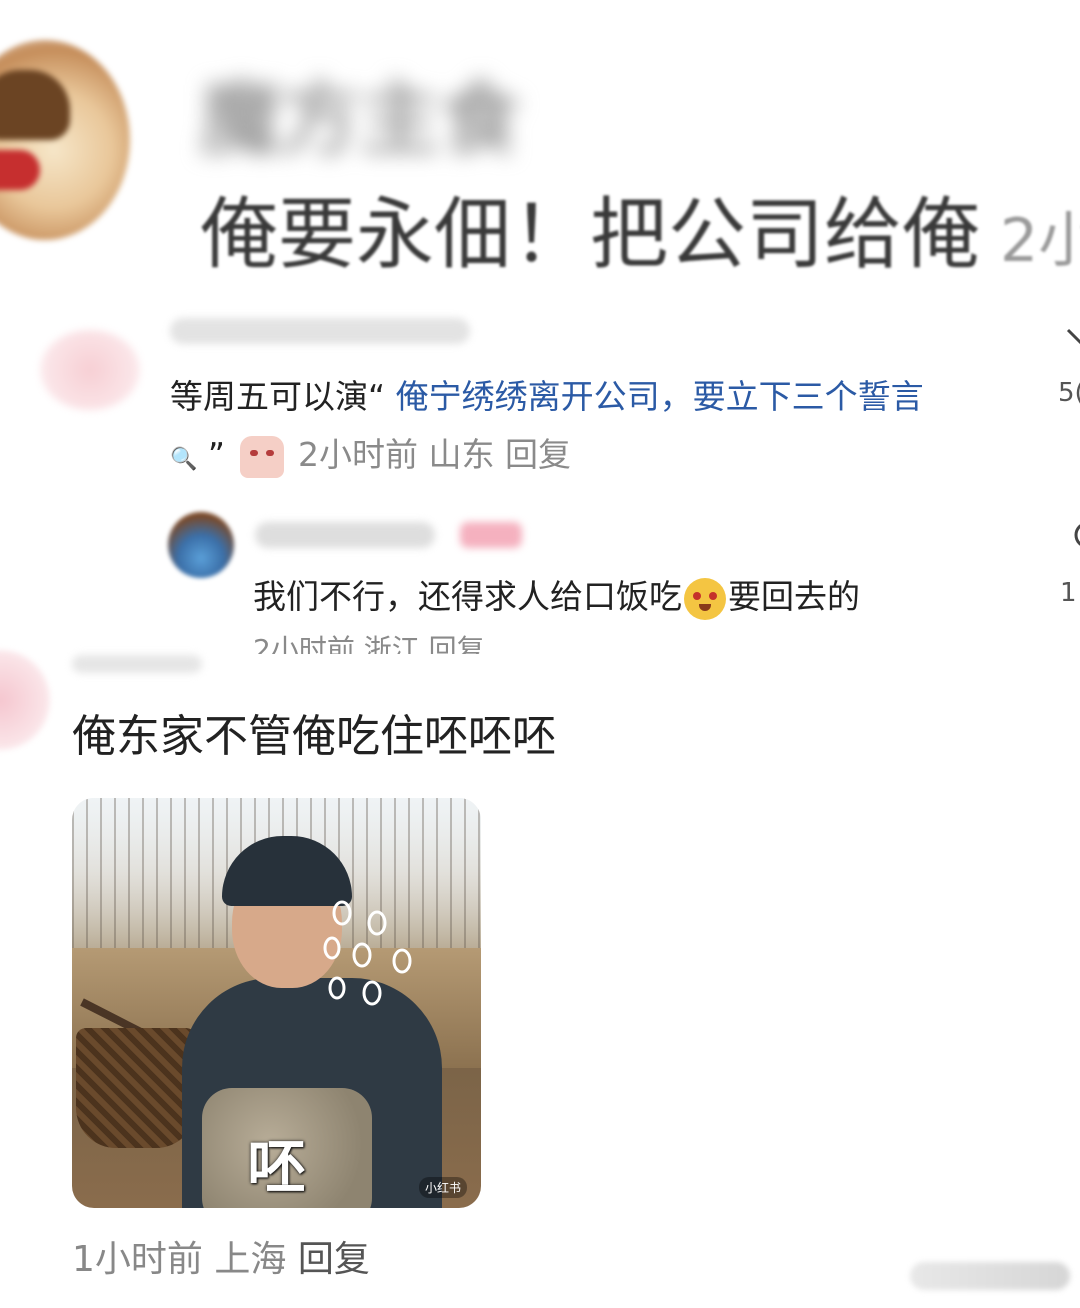 This screenshot has width=1080, height=1308. What do you see at coordinates (216, 454) in the screenshot?
I see `close-quote: ”` at bounding box center [216, 454].